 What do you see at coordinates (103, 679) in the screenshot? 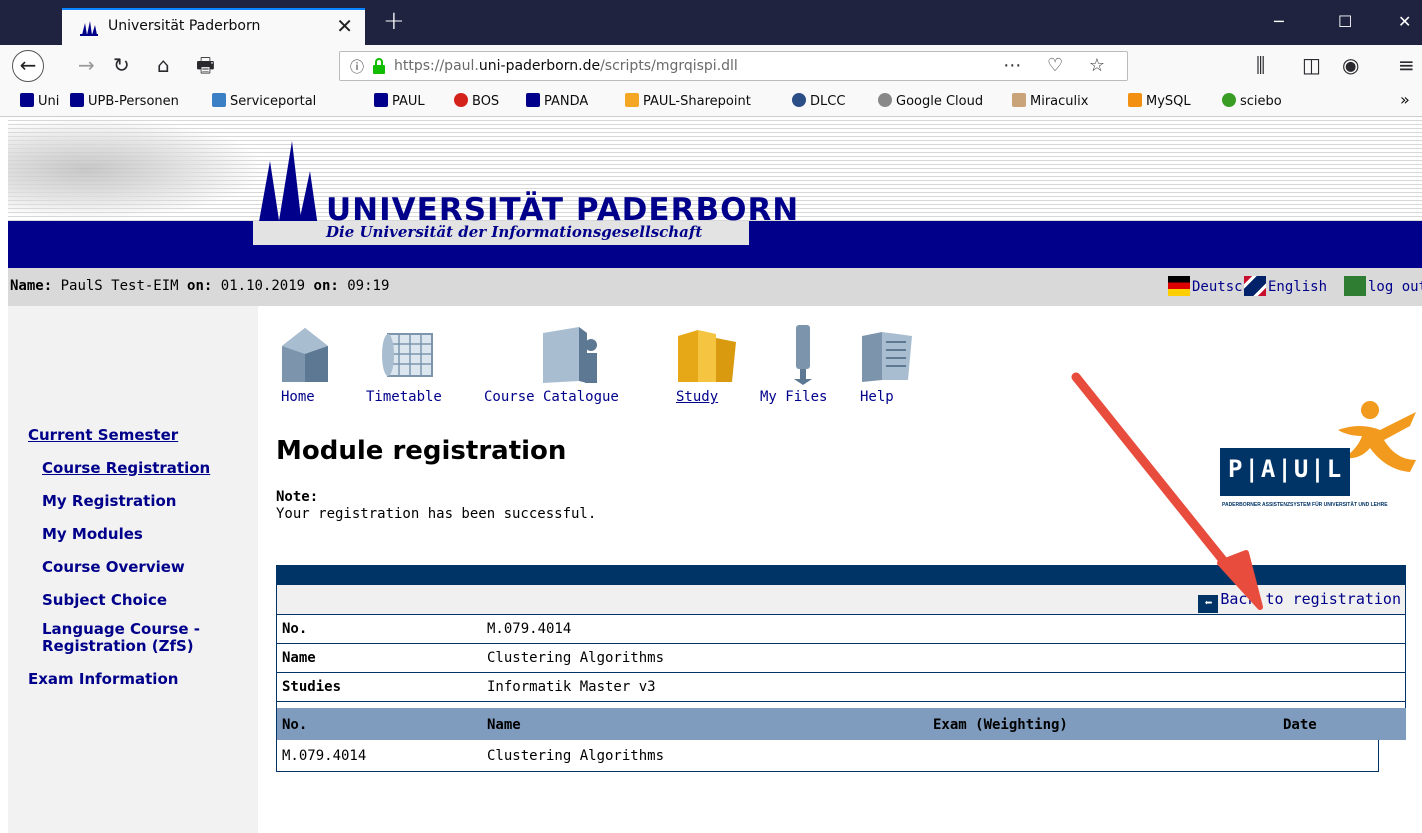
I see `sidebar-item-exam-information: Exam Information` at bounding box center [103, 679].